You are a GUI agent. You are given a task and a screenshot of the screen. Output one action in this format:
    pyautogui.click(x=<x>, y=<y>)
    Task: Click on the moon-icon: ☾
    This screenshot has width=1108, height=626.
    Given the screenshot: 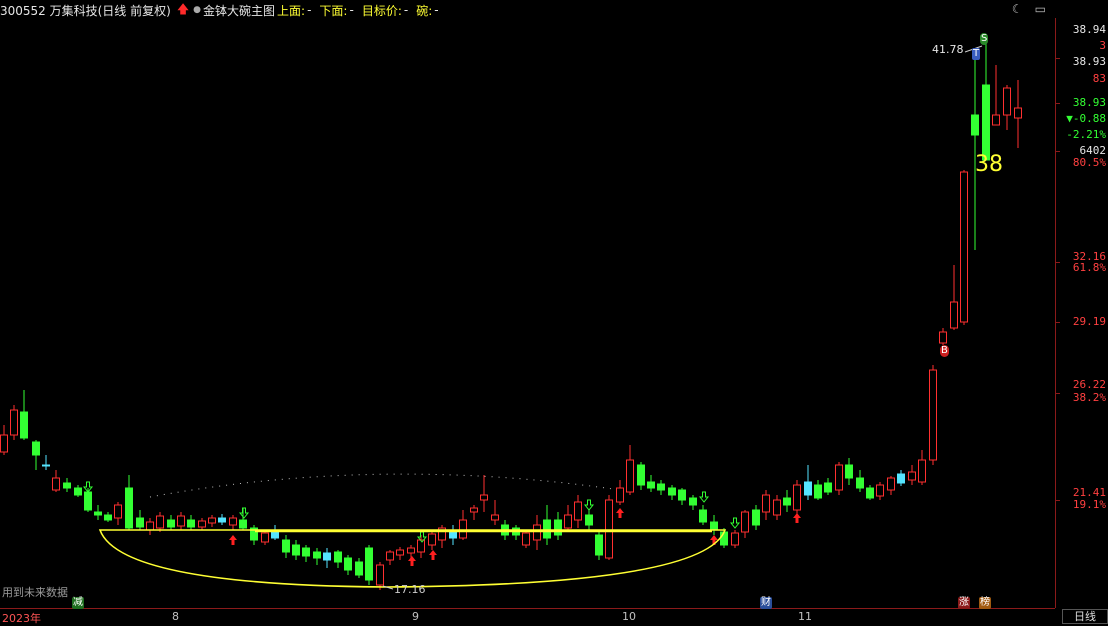 What is the action you would take?
    pyautogui.click(x=1017, y=9)
    